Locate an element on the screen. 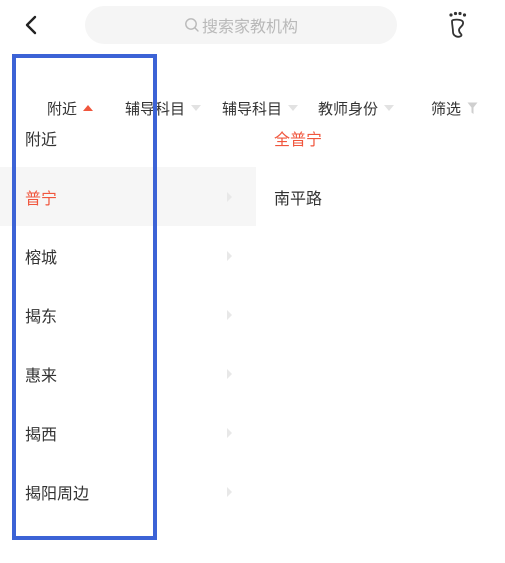 The width and height of the screenshot is (505, 563). subarea-list: 全普宁 南平路 is located at coordinates (380, 167).